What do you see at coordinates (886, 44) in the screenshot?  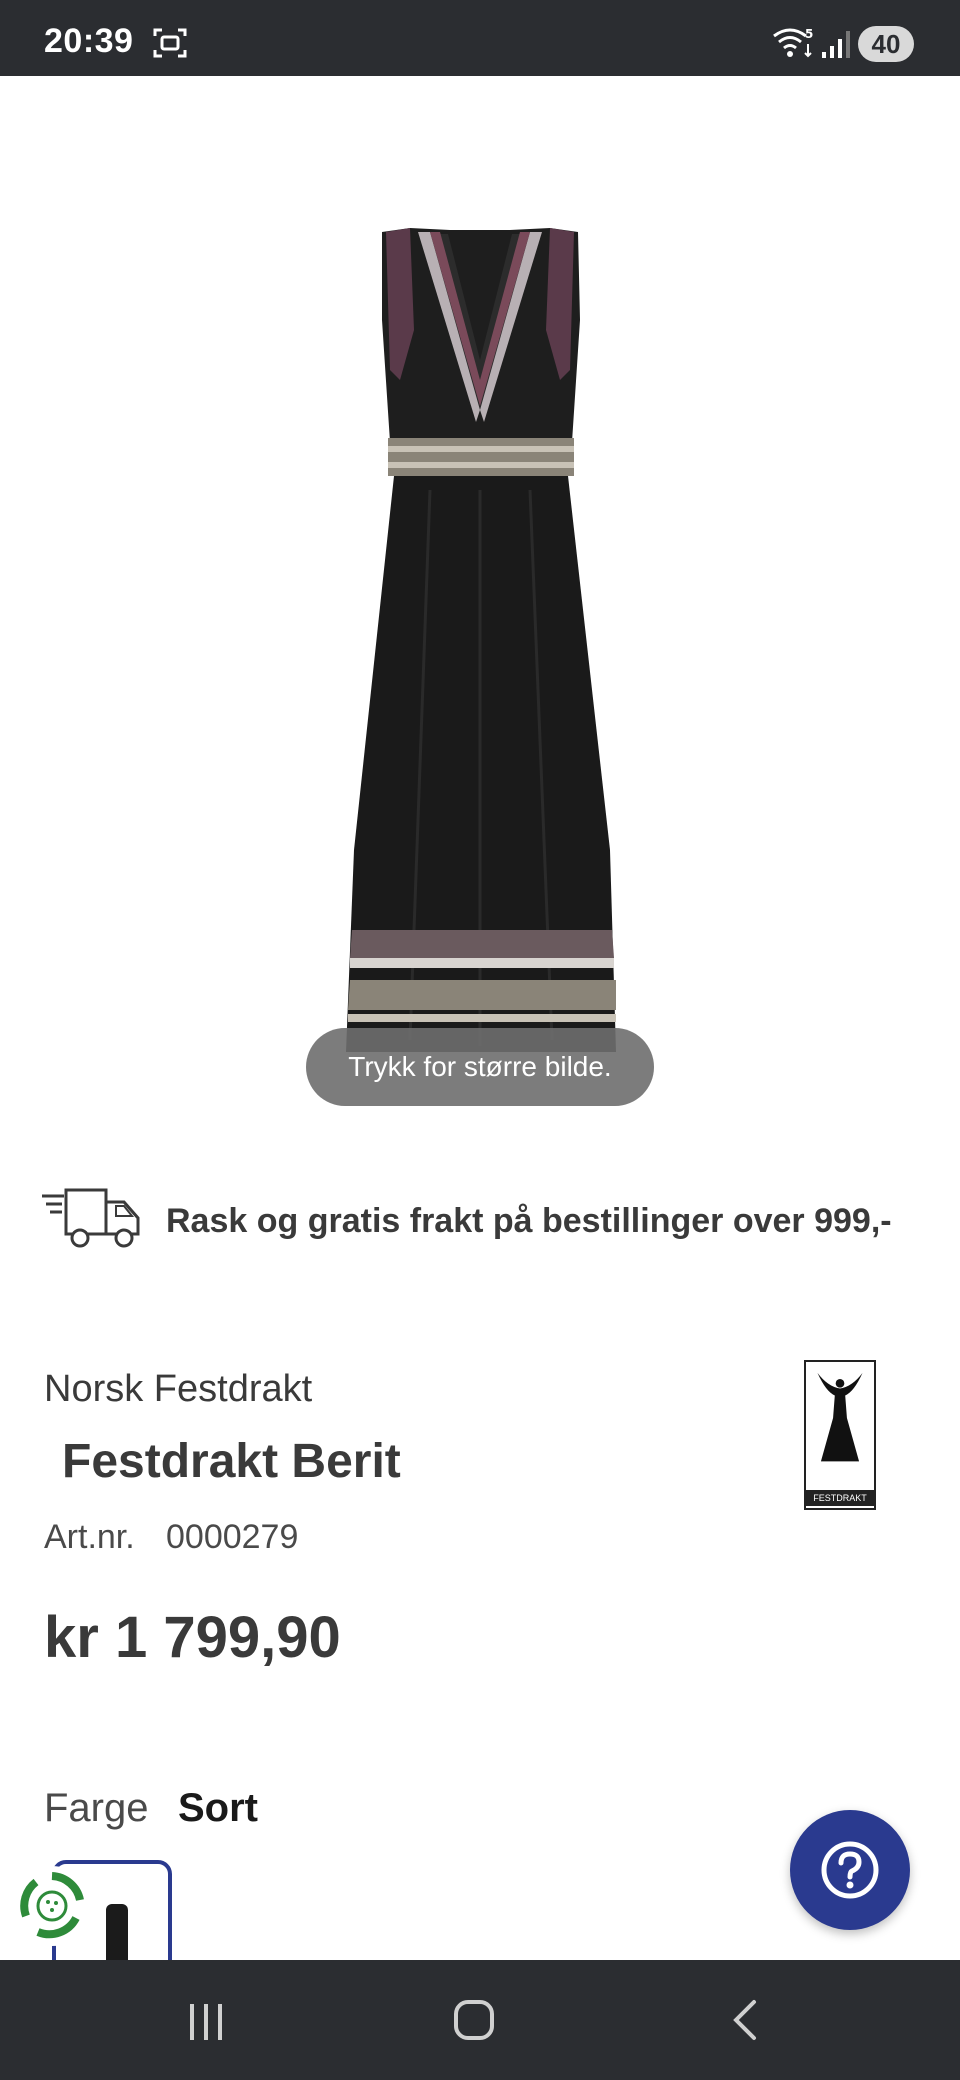 I see `battery-icon: 40` at bounding box center [886, 44].